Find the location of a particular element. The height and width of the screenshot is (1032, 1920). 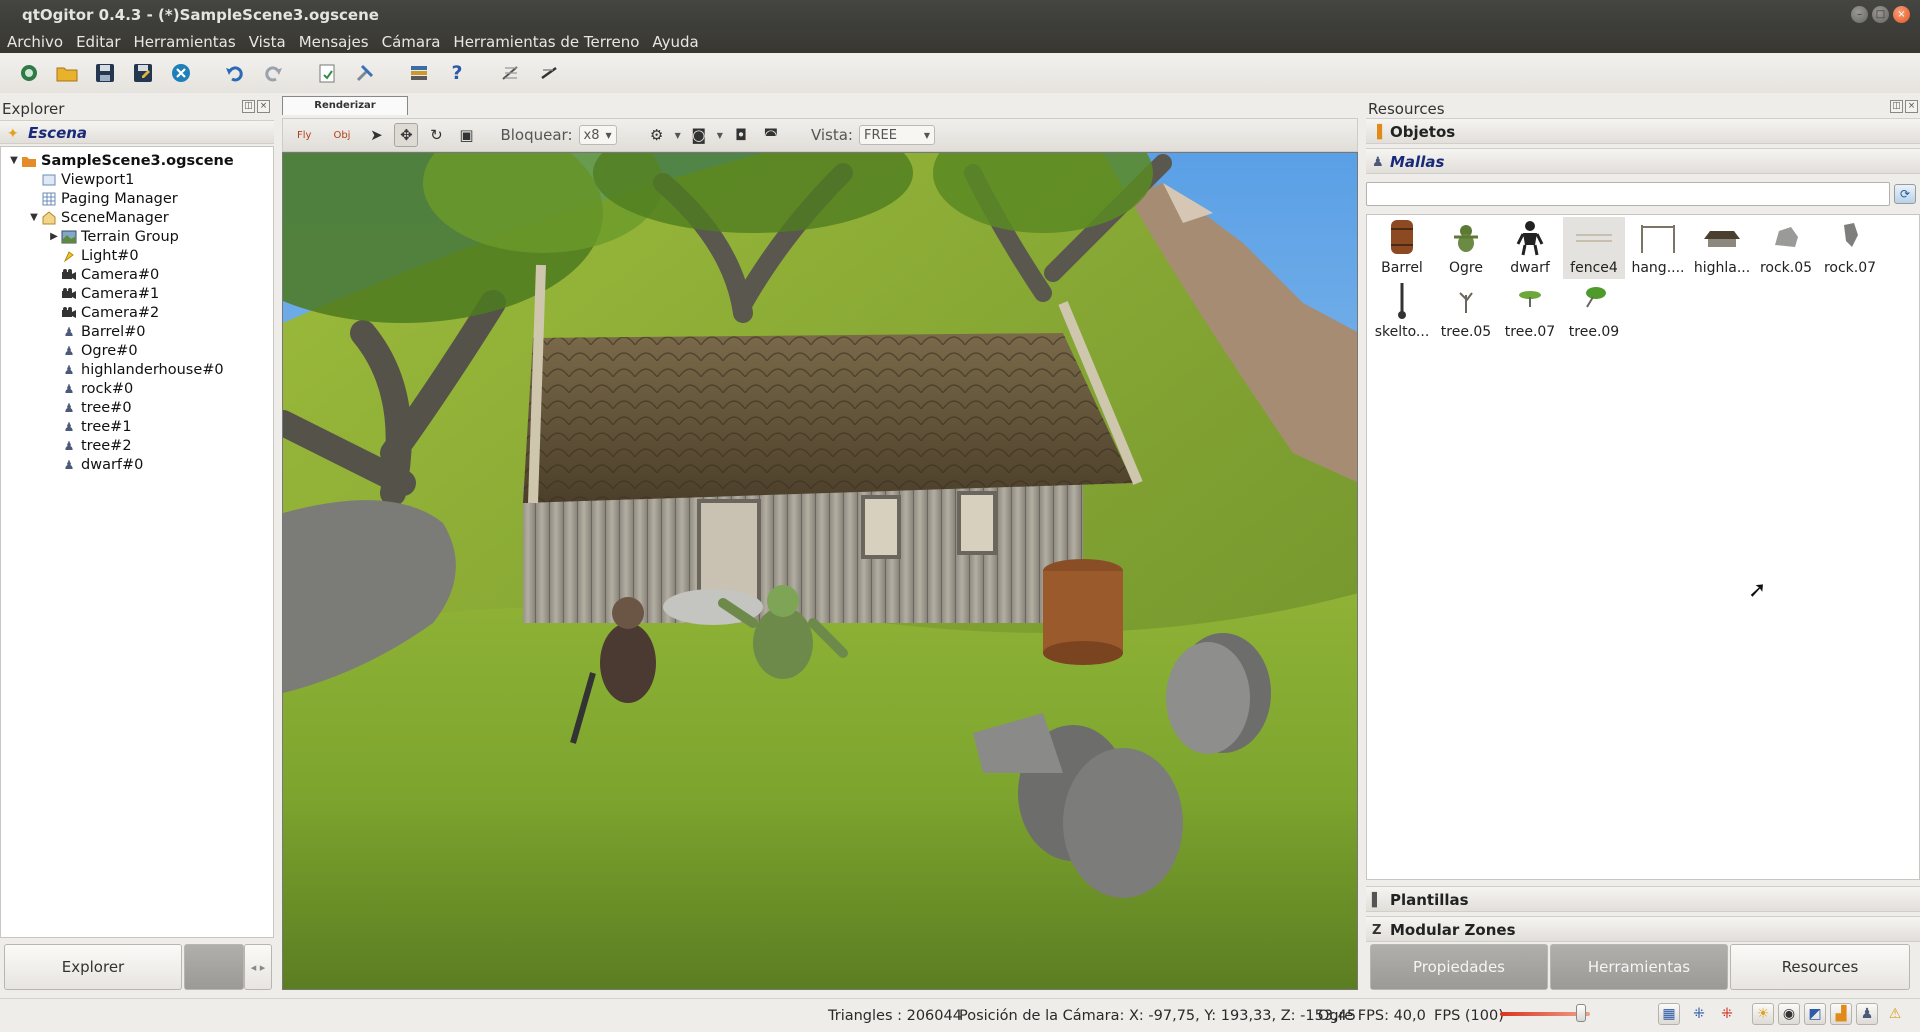

light-toggle-icon: ☀ is located at coordinates (1763, 1014).